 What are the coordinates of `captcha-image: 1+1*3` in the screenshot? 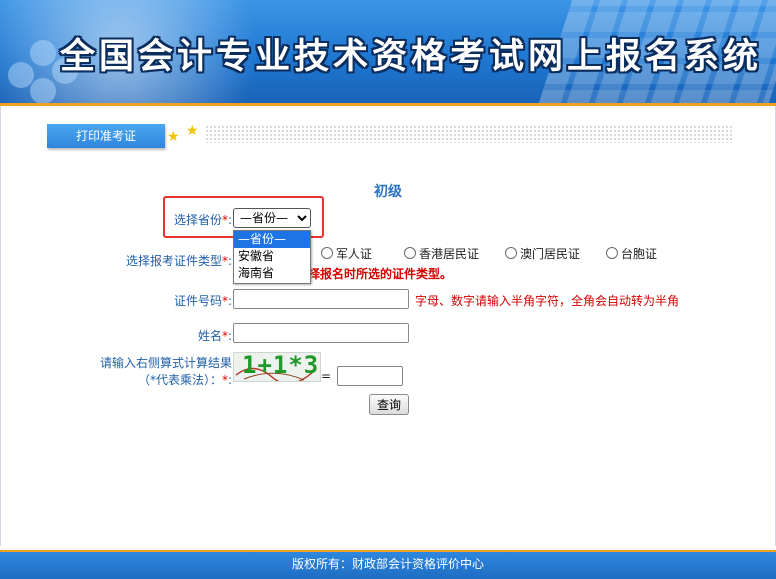 It's located at (277, 367).